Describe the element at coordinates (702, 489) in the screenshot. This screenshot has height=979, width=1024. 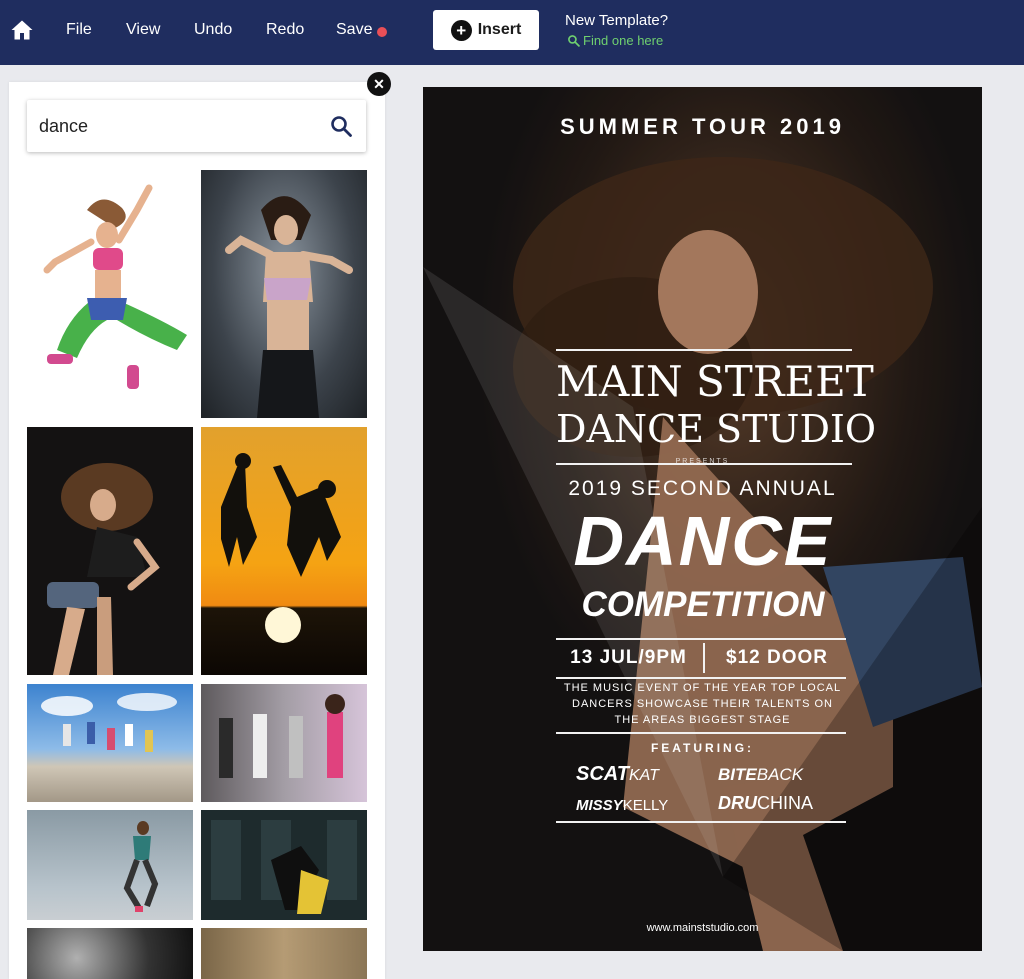
I see `poster-annual-line: 2019 SECOND ANNUAL` at that location.